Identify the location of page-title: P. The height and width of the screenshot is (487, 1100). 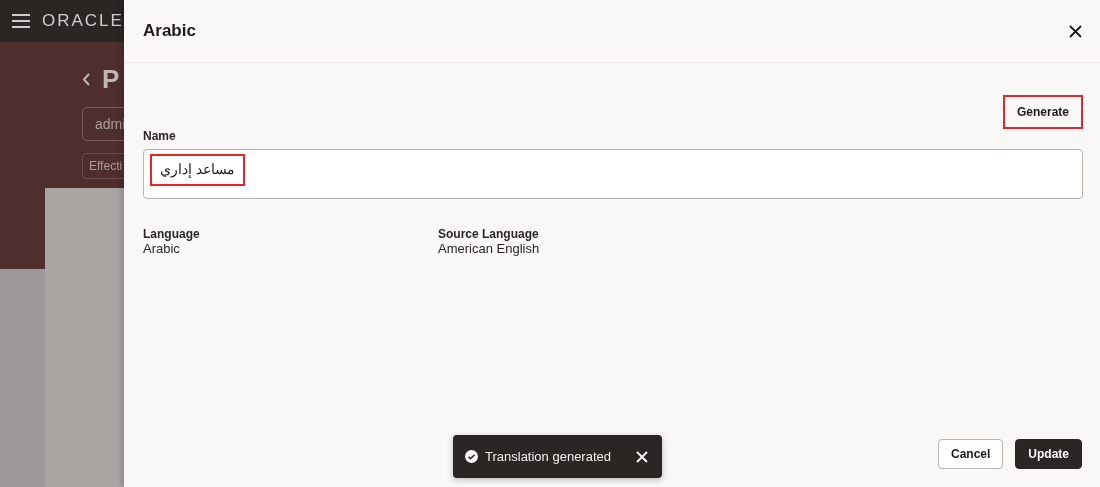
(111, 79).